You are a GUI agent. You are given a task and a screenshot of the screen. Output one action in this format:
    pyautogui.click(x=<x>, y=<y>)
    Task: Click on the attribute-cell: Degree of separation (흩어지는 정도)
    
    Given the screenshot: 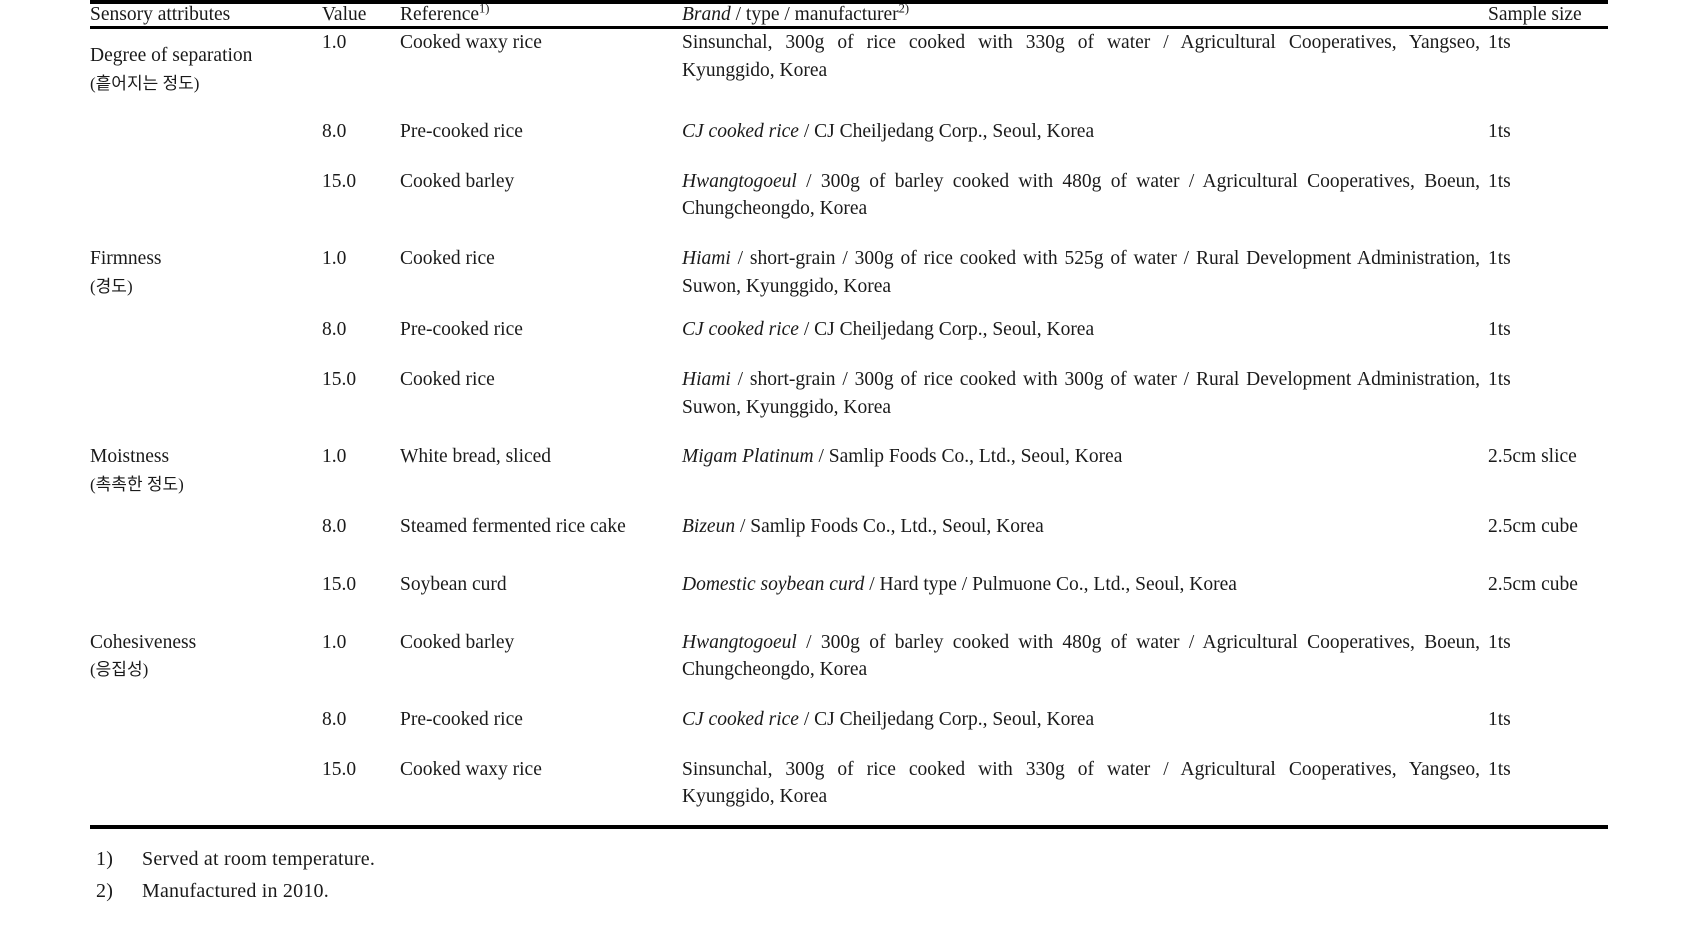 What is the action you would take?
    pyautogui.click(x=206, y=62)
    